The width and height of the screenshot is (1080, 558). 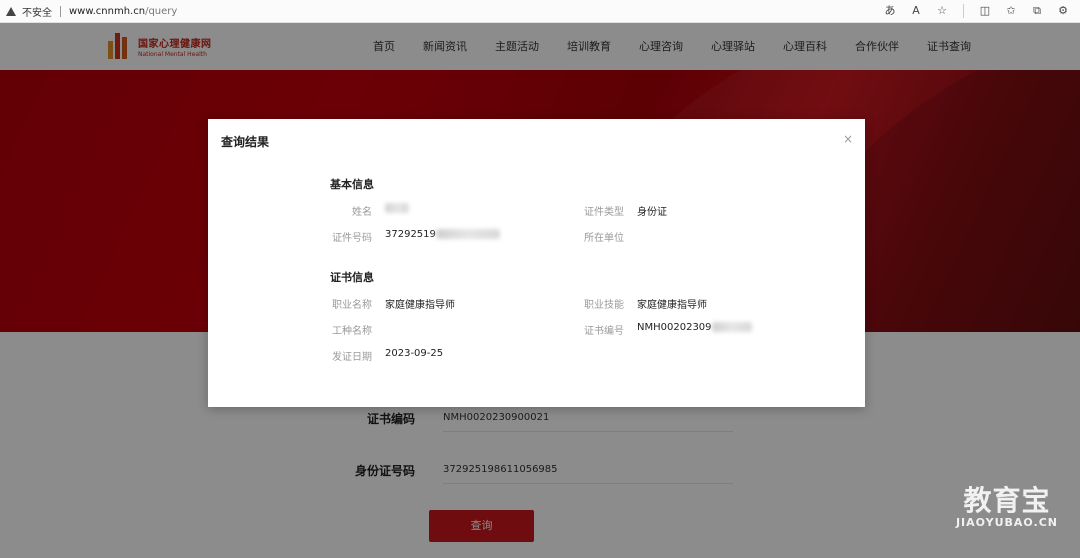 What do you see at coordinates (916, 11) in the screenshot?
I see `read-aloud-icon: A` at bounding box center [916, 11].